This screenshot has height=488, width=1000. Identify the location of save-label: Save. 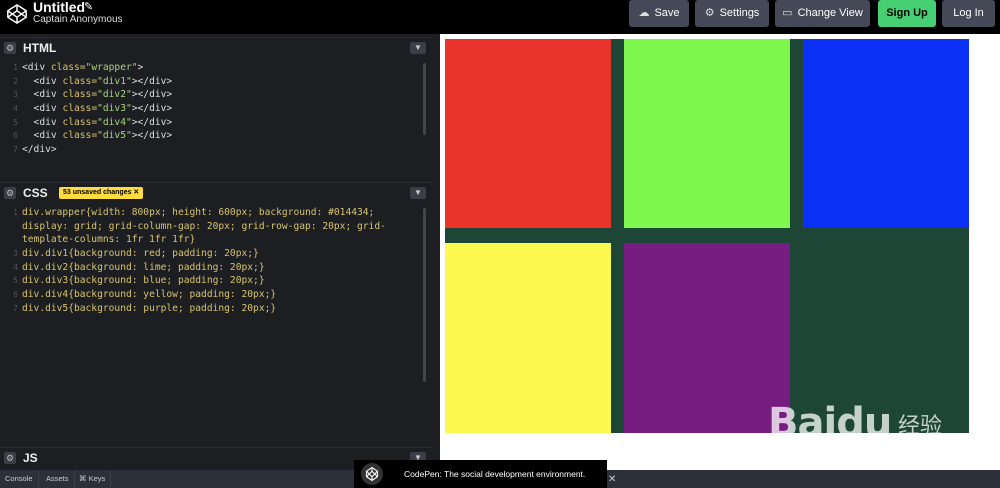
(667, 13).